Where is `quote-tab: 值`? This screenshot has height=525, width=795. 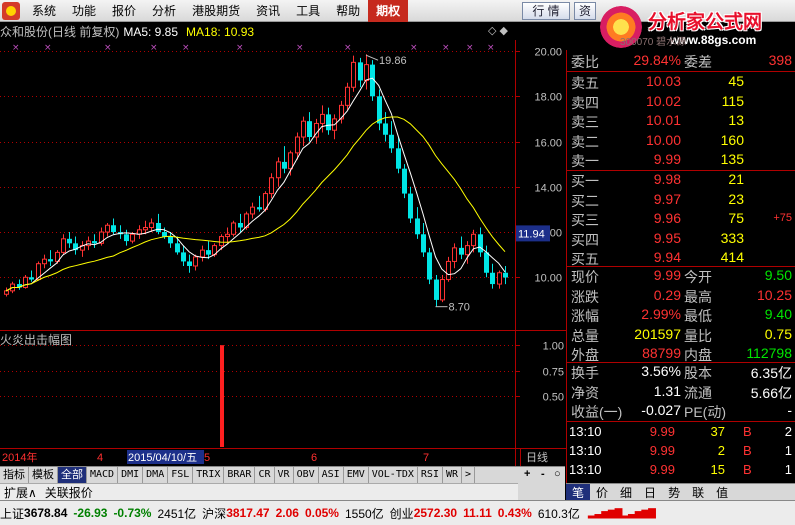
quote-tab: 值 is located at coordinates (722, 492).